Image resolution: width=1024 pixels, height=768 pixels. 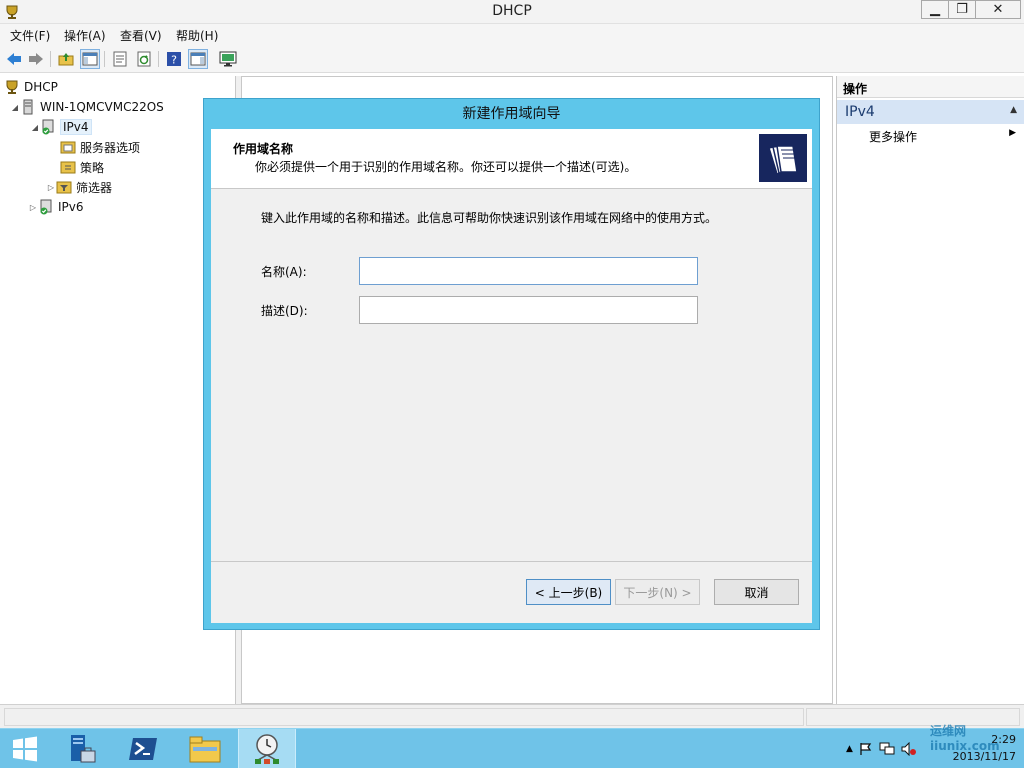 What do you see at coordinates (36, 59) in the screenshot?
I see `forward-arrow-icon` at bounding box center [36, 59].